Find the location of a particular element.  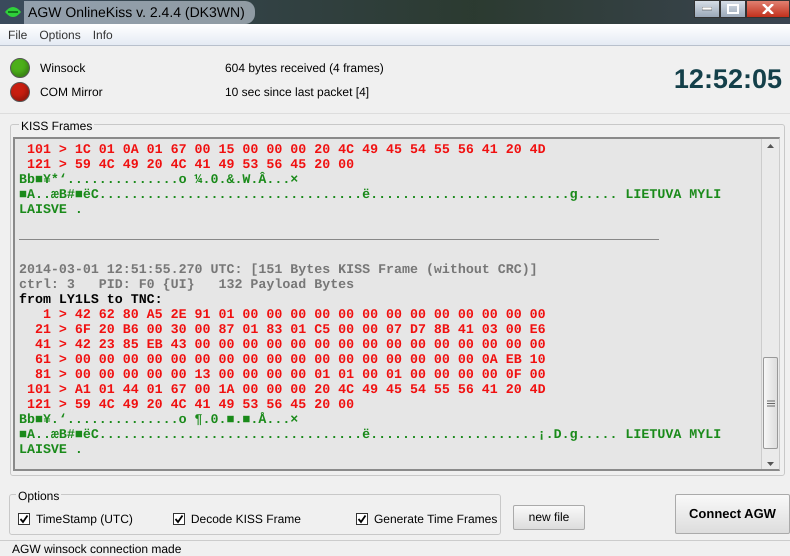

window-title: AGW OnlineKiss v. 2.4.4 (DK3WN) is located at coordinates (139, 12).